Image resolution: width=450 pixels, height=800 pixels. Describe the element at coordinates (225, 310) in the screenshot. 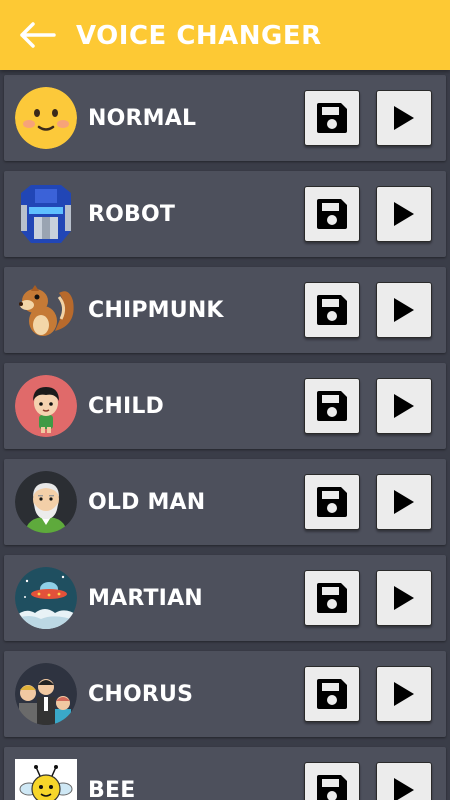

I see `voice-row-chipmunk: CHIPMUNK` at that location.